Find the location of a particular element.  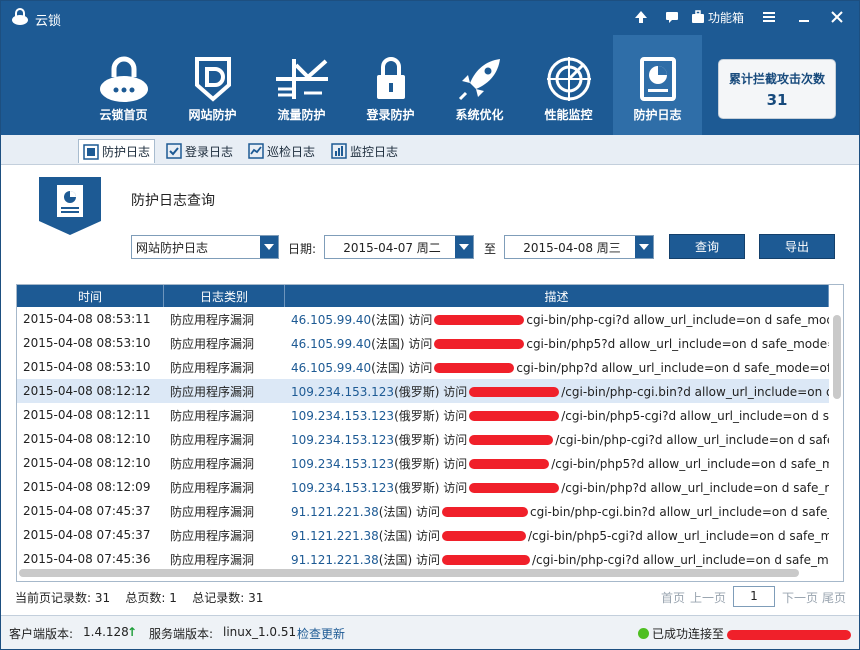

last-page-link: 尾页 is located at coordinates (834, 597).